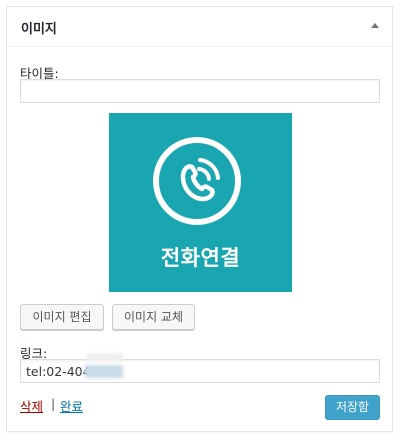 The image size is (401, 441). Describe the element at coordinates (375, 25) in the screenshot. I see `triangle-up-icon` at that location.